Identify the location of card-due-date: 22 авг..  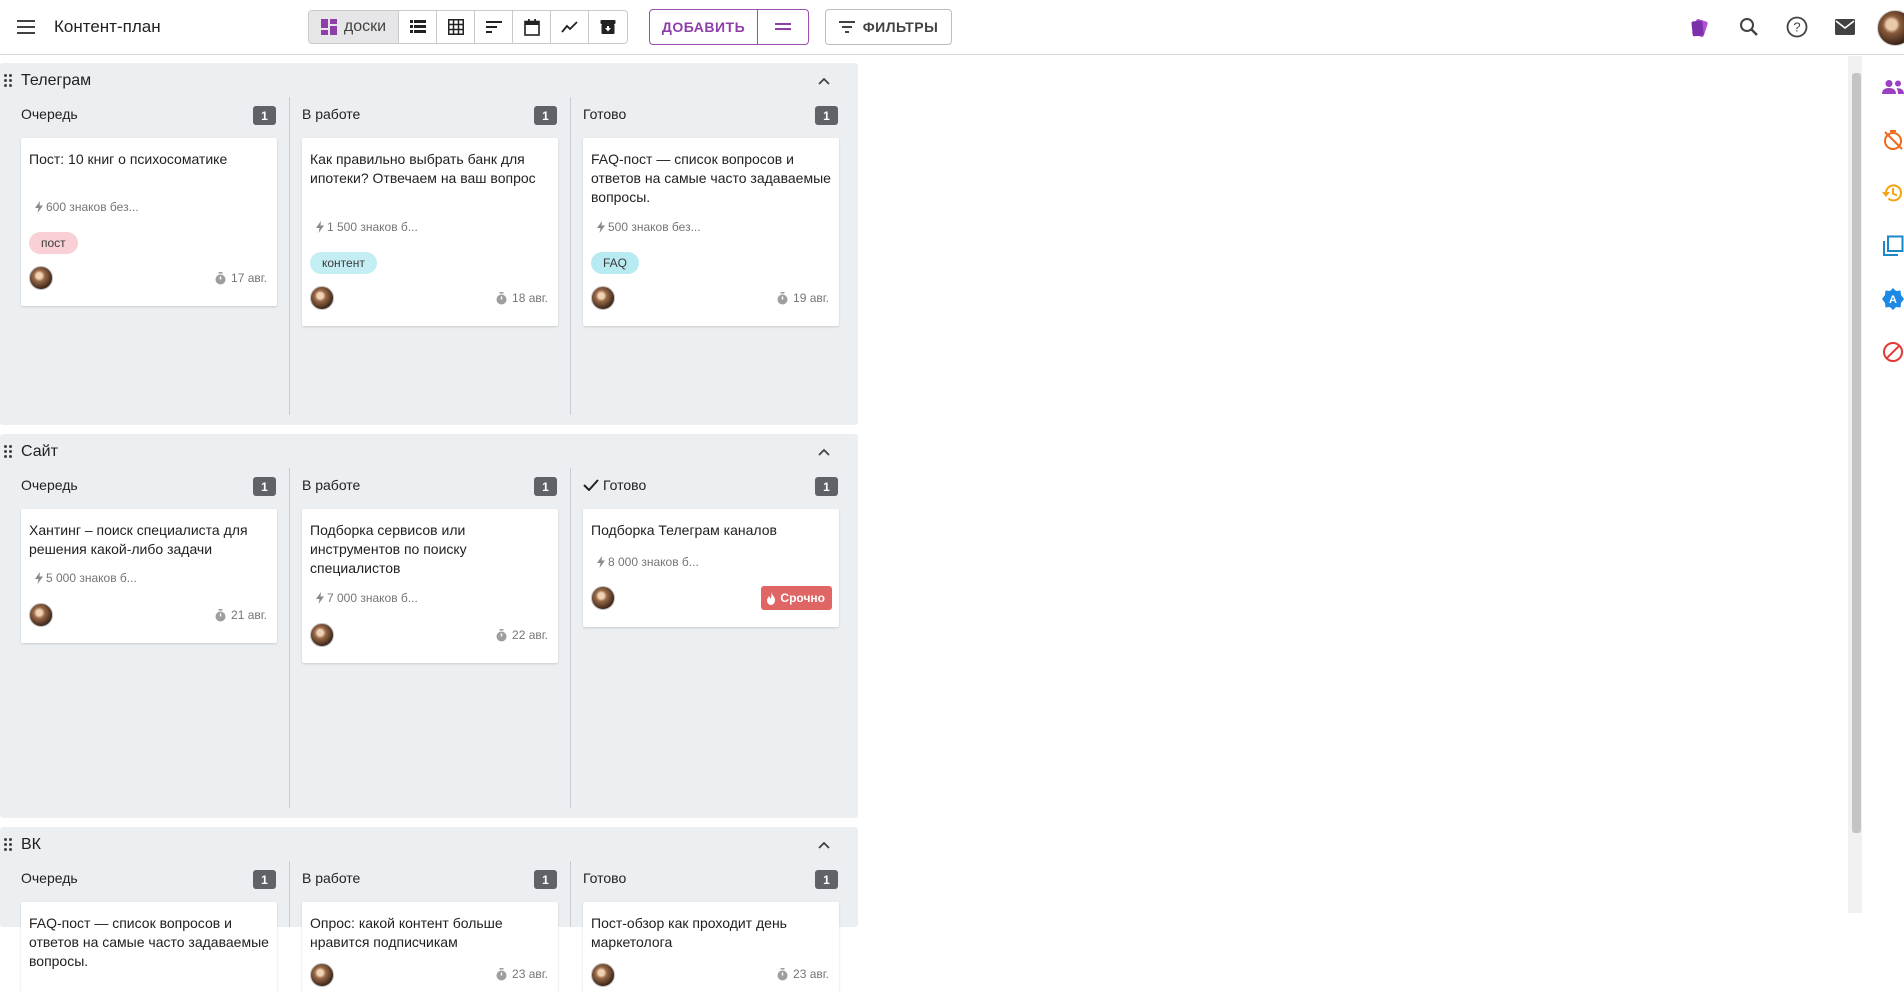
(521, 635).